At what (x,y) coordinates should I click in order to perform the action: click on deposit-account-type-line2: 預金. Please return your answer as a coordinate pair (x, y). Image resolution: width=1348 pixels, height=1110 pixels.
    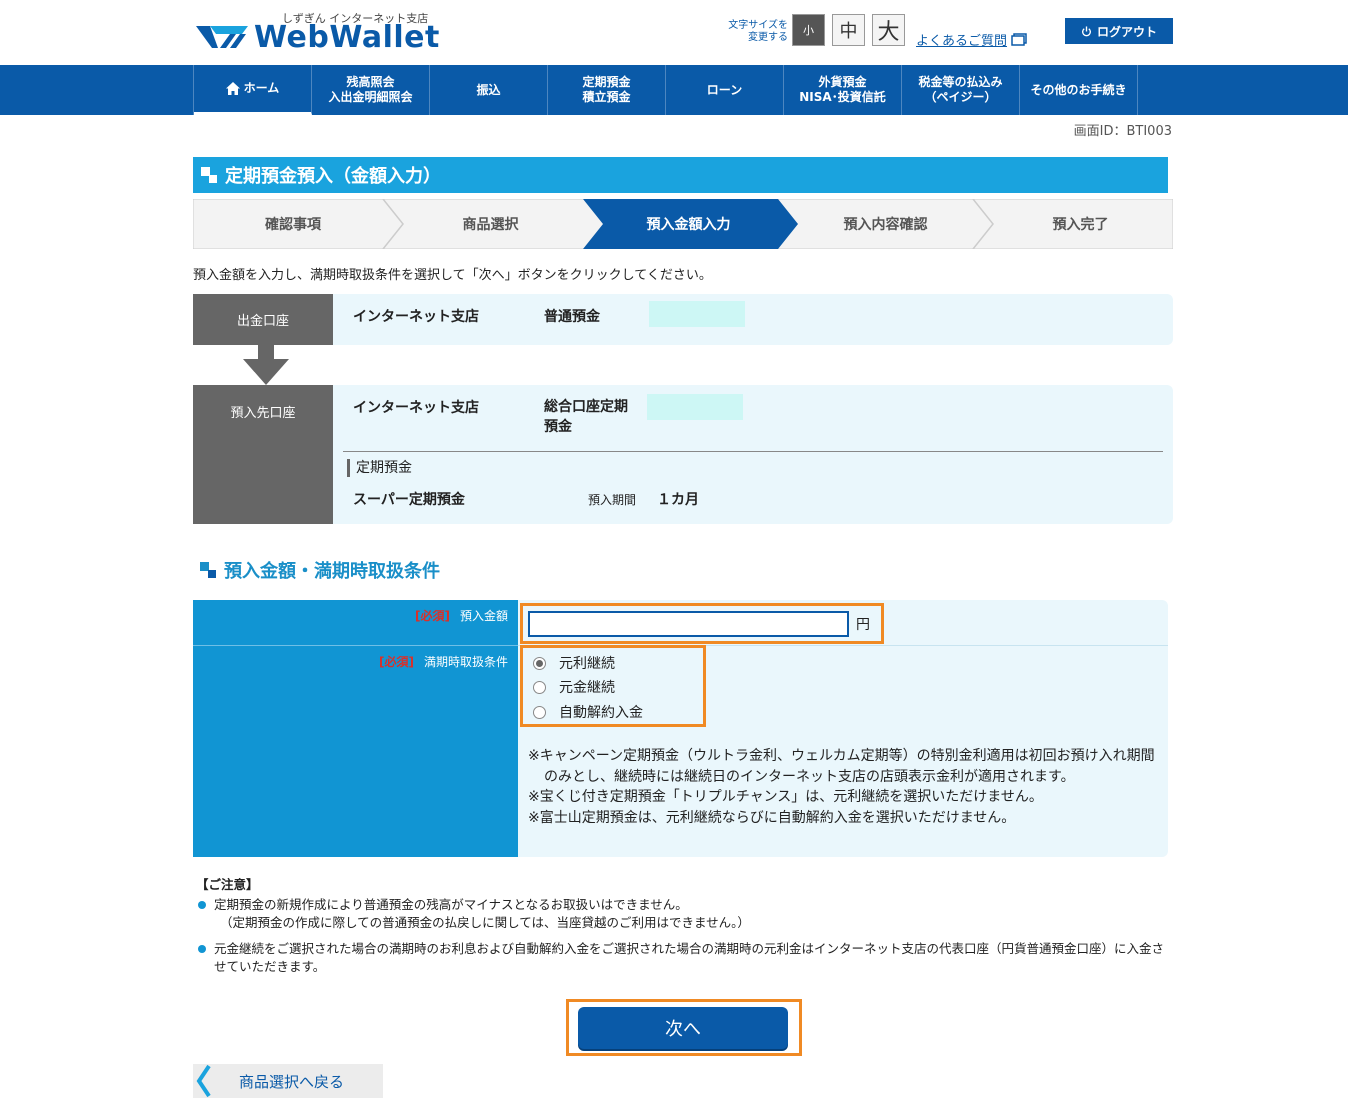
    Looking at the image, I should click on (558, 427).